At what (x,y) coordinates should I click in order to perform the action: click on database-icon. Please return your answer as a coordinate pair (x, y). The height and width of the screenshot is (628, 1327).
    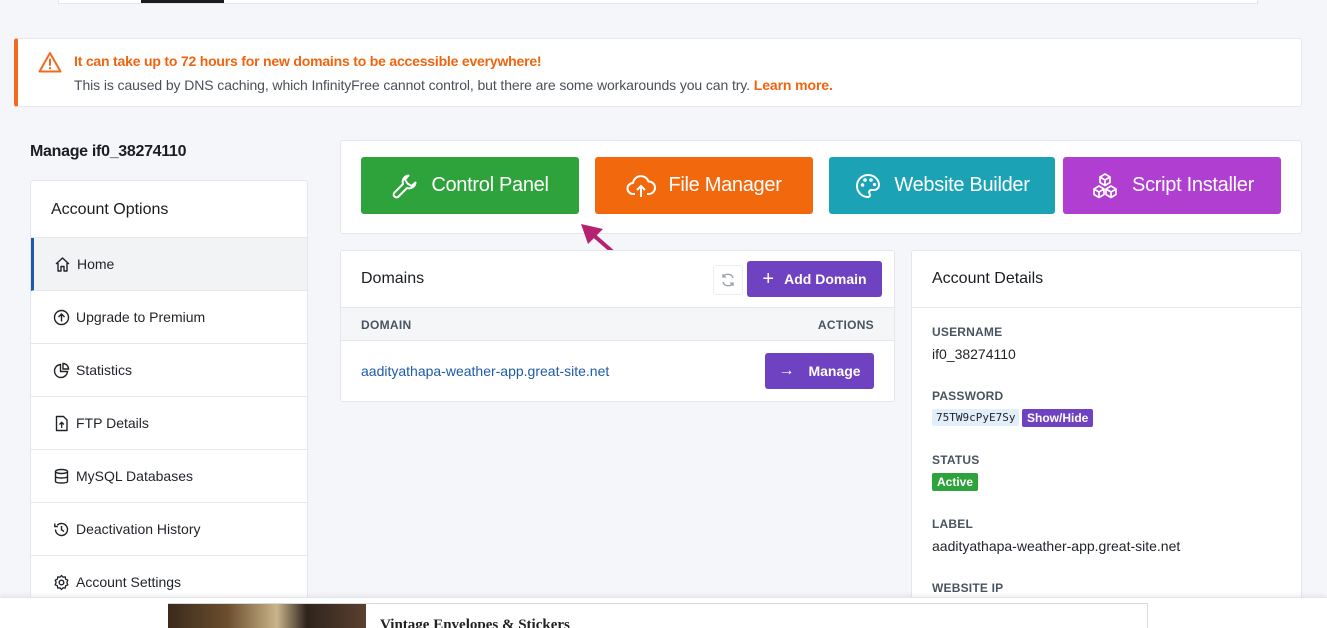
    Looking at the image, I should click on (61, 476).